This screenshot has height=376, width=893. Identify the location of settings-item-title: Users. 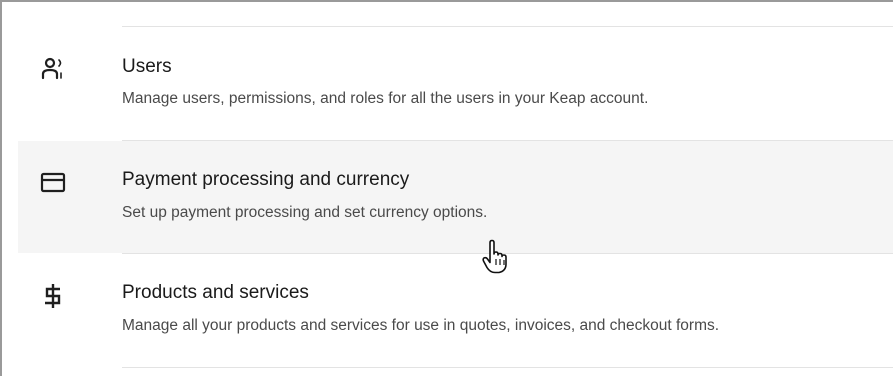
(147, 66).